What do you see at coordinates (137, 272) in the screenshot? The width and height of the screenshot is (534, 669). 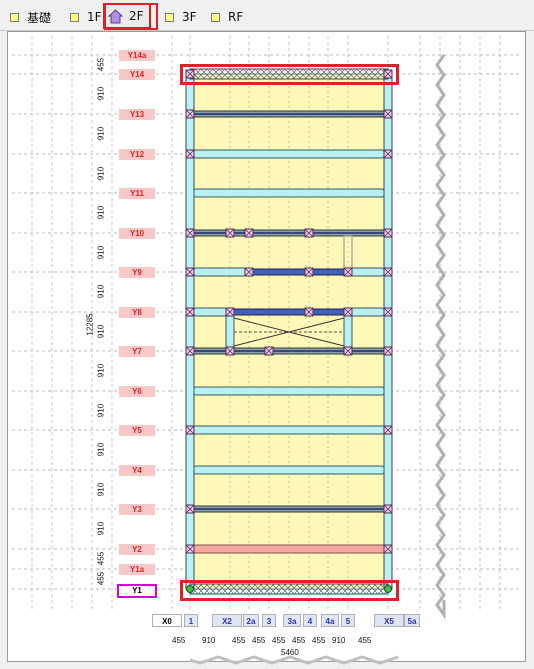 I see `y-axis-label: Y9` at bounding box center [137, 272].